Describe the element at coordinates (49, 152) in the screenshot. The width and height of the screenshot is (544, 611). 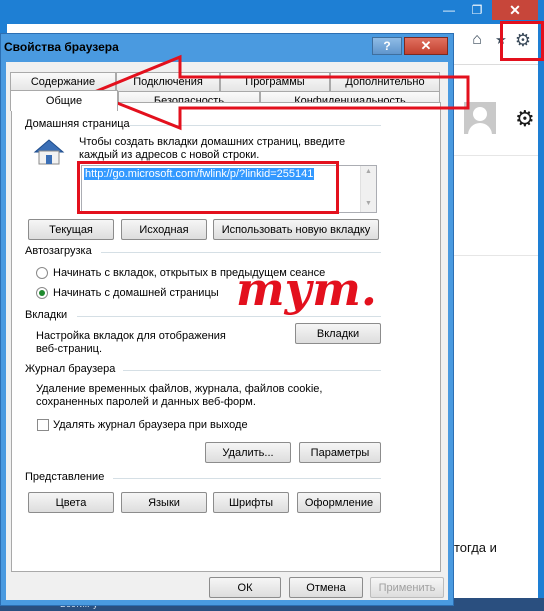
I see `house-icon` at that location.